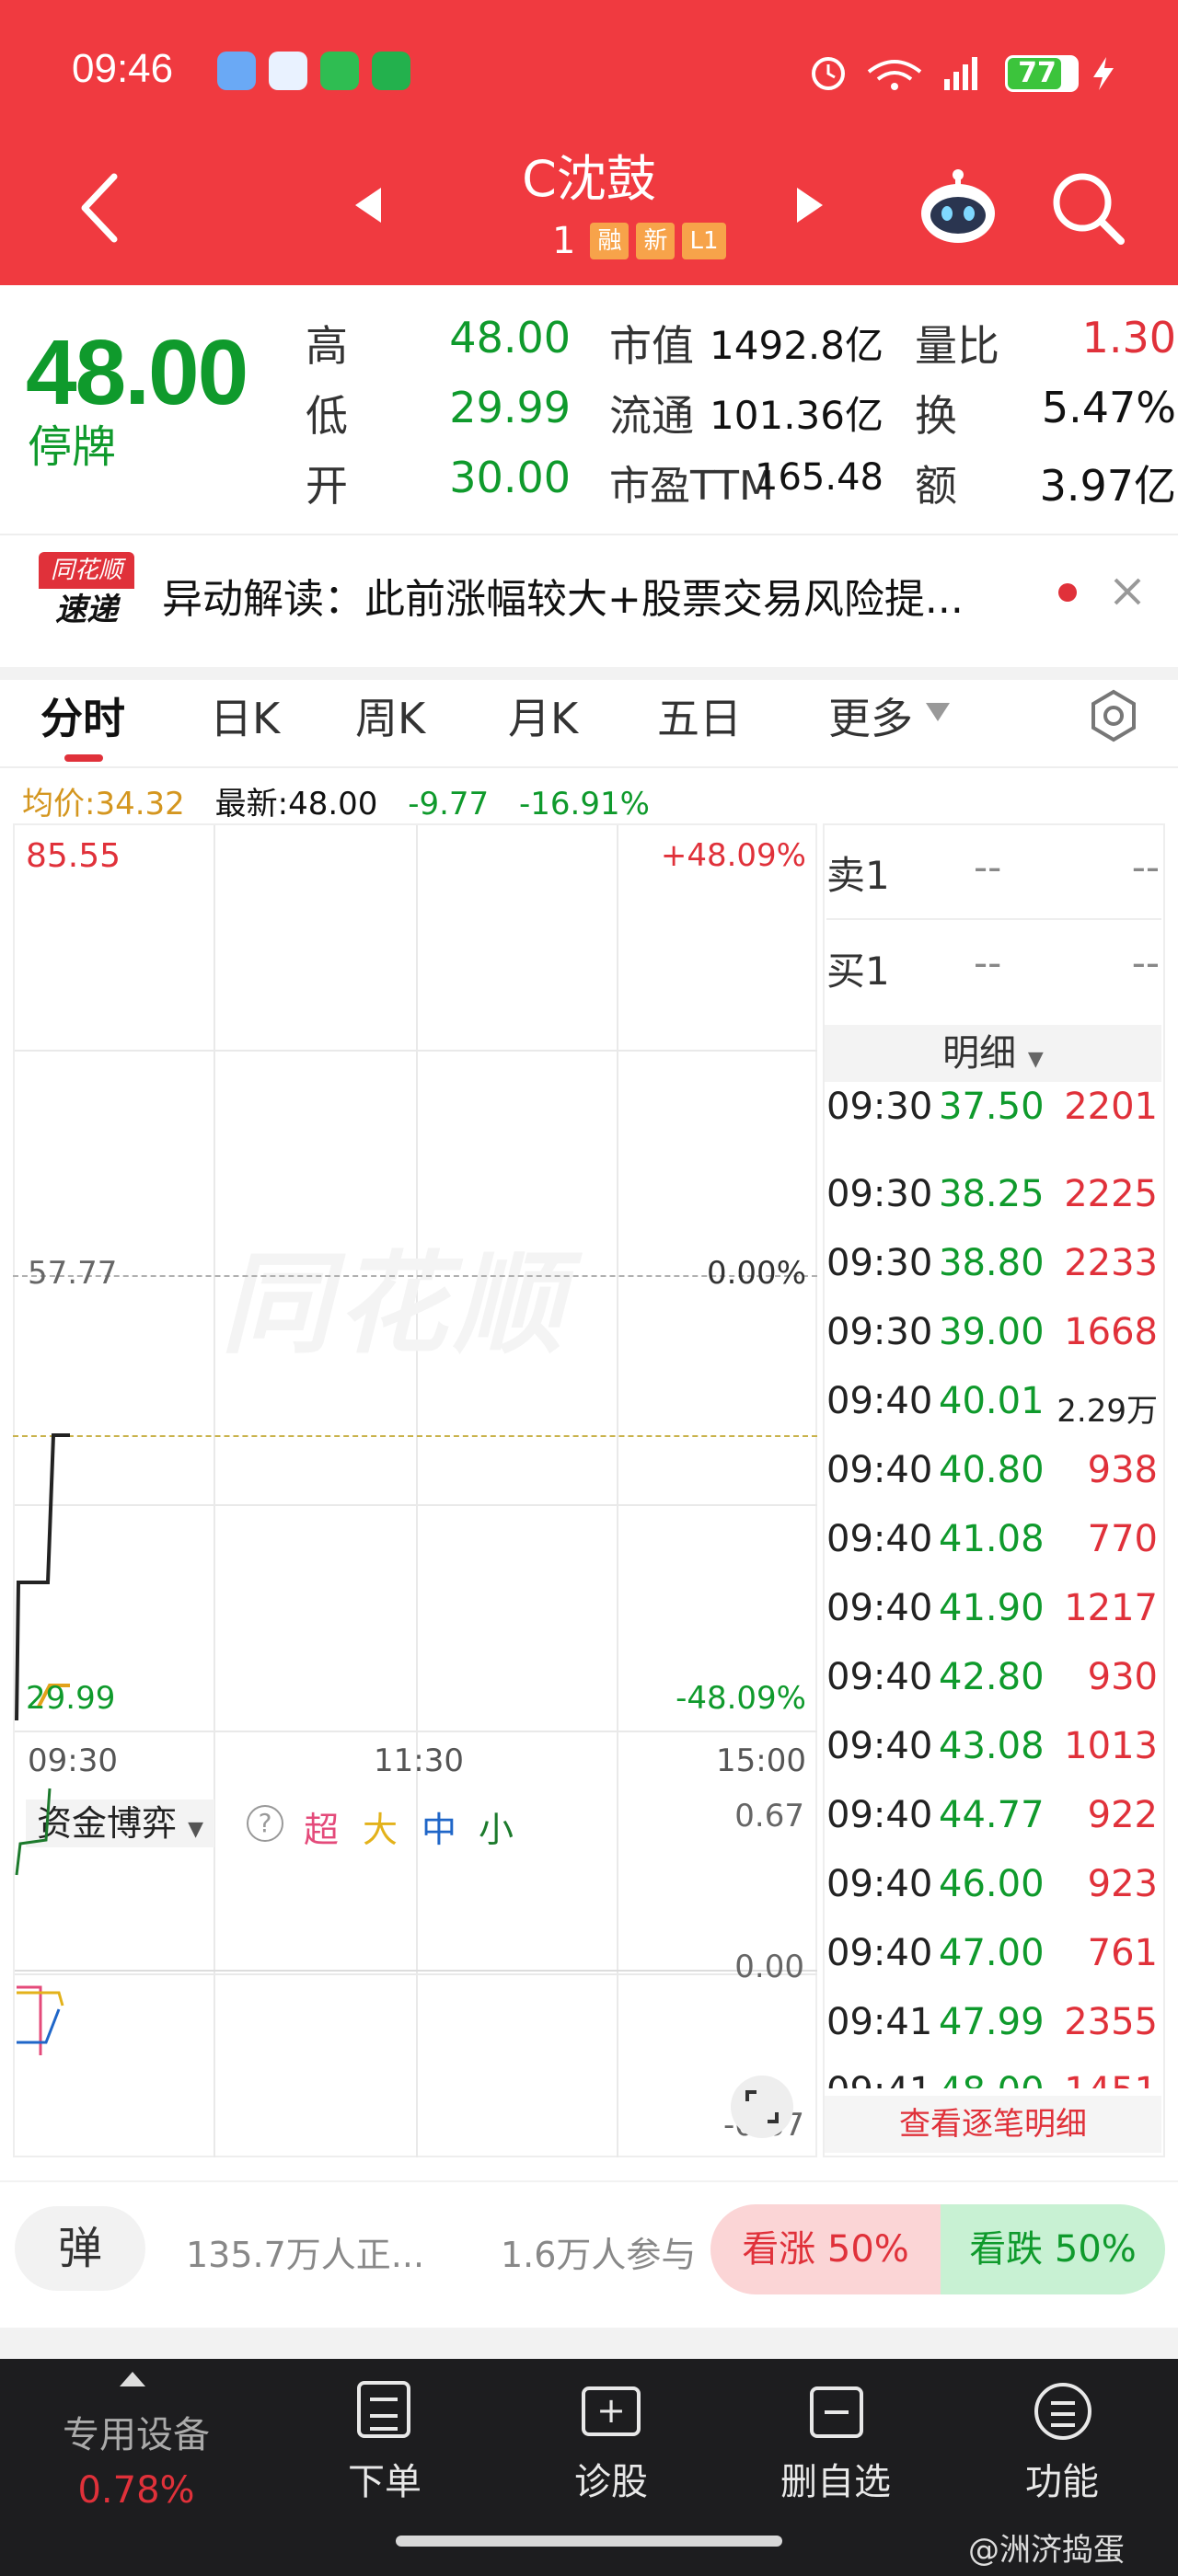  Describe the element at coordinates (1122, 1677) in the screenshot. I see `trade-volume: 930` at that location.